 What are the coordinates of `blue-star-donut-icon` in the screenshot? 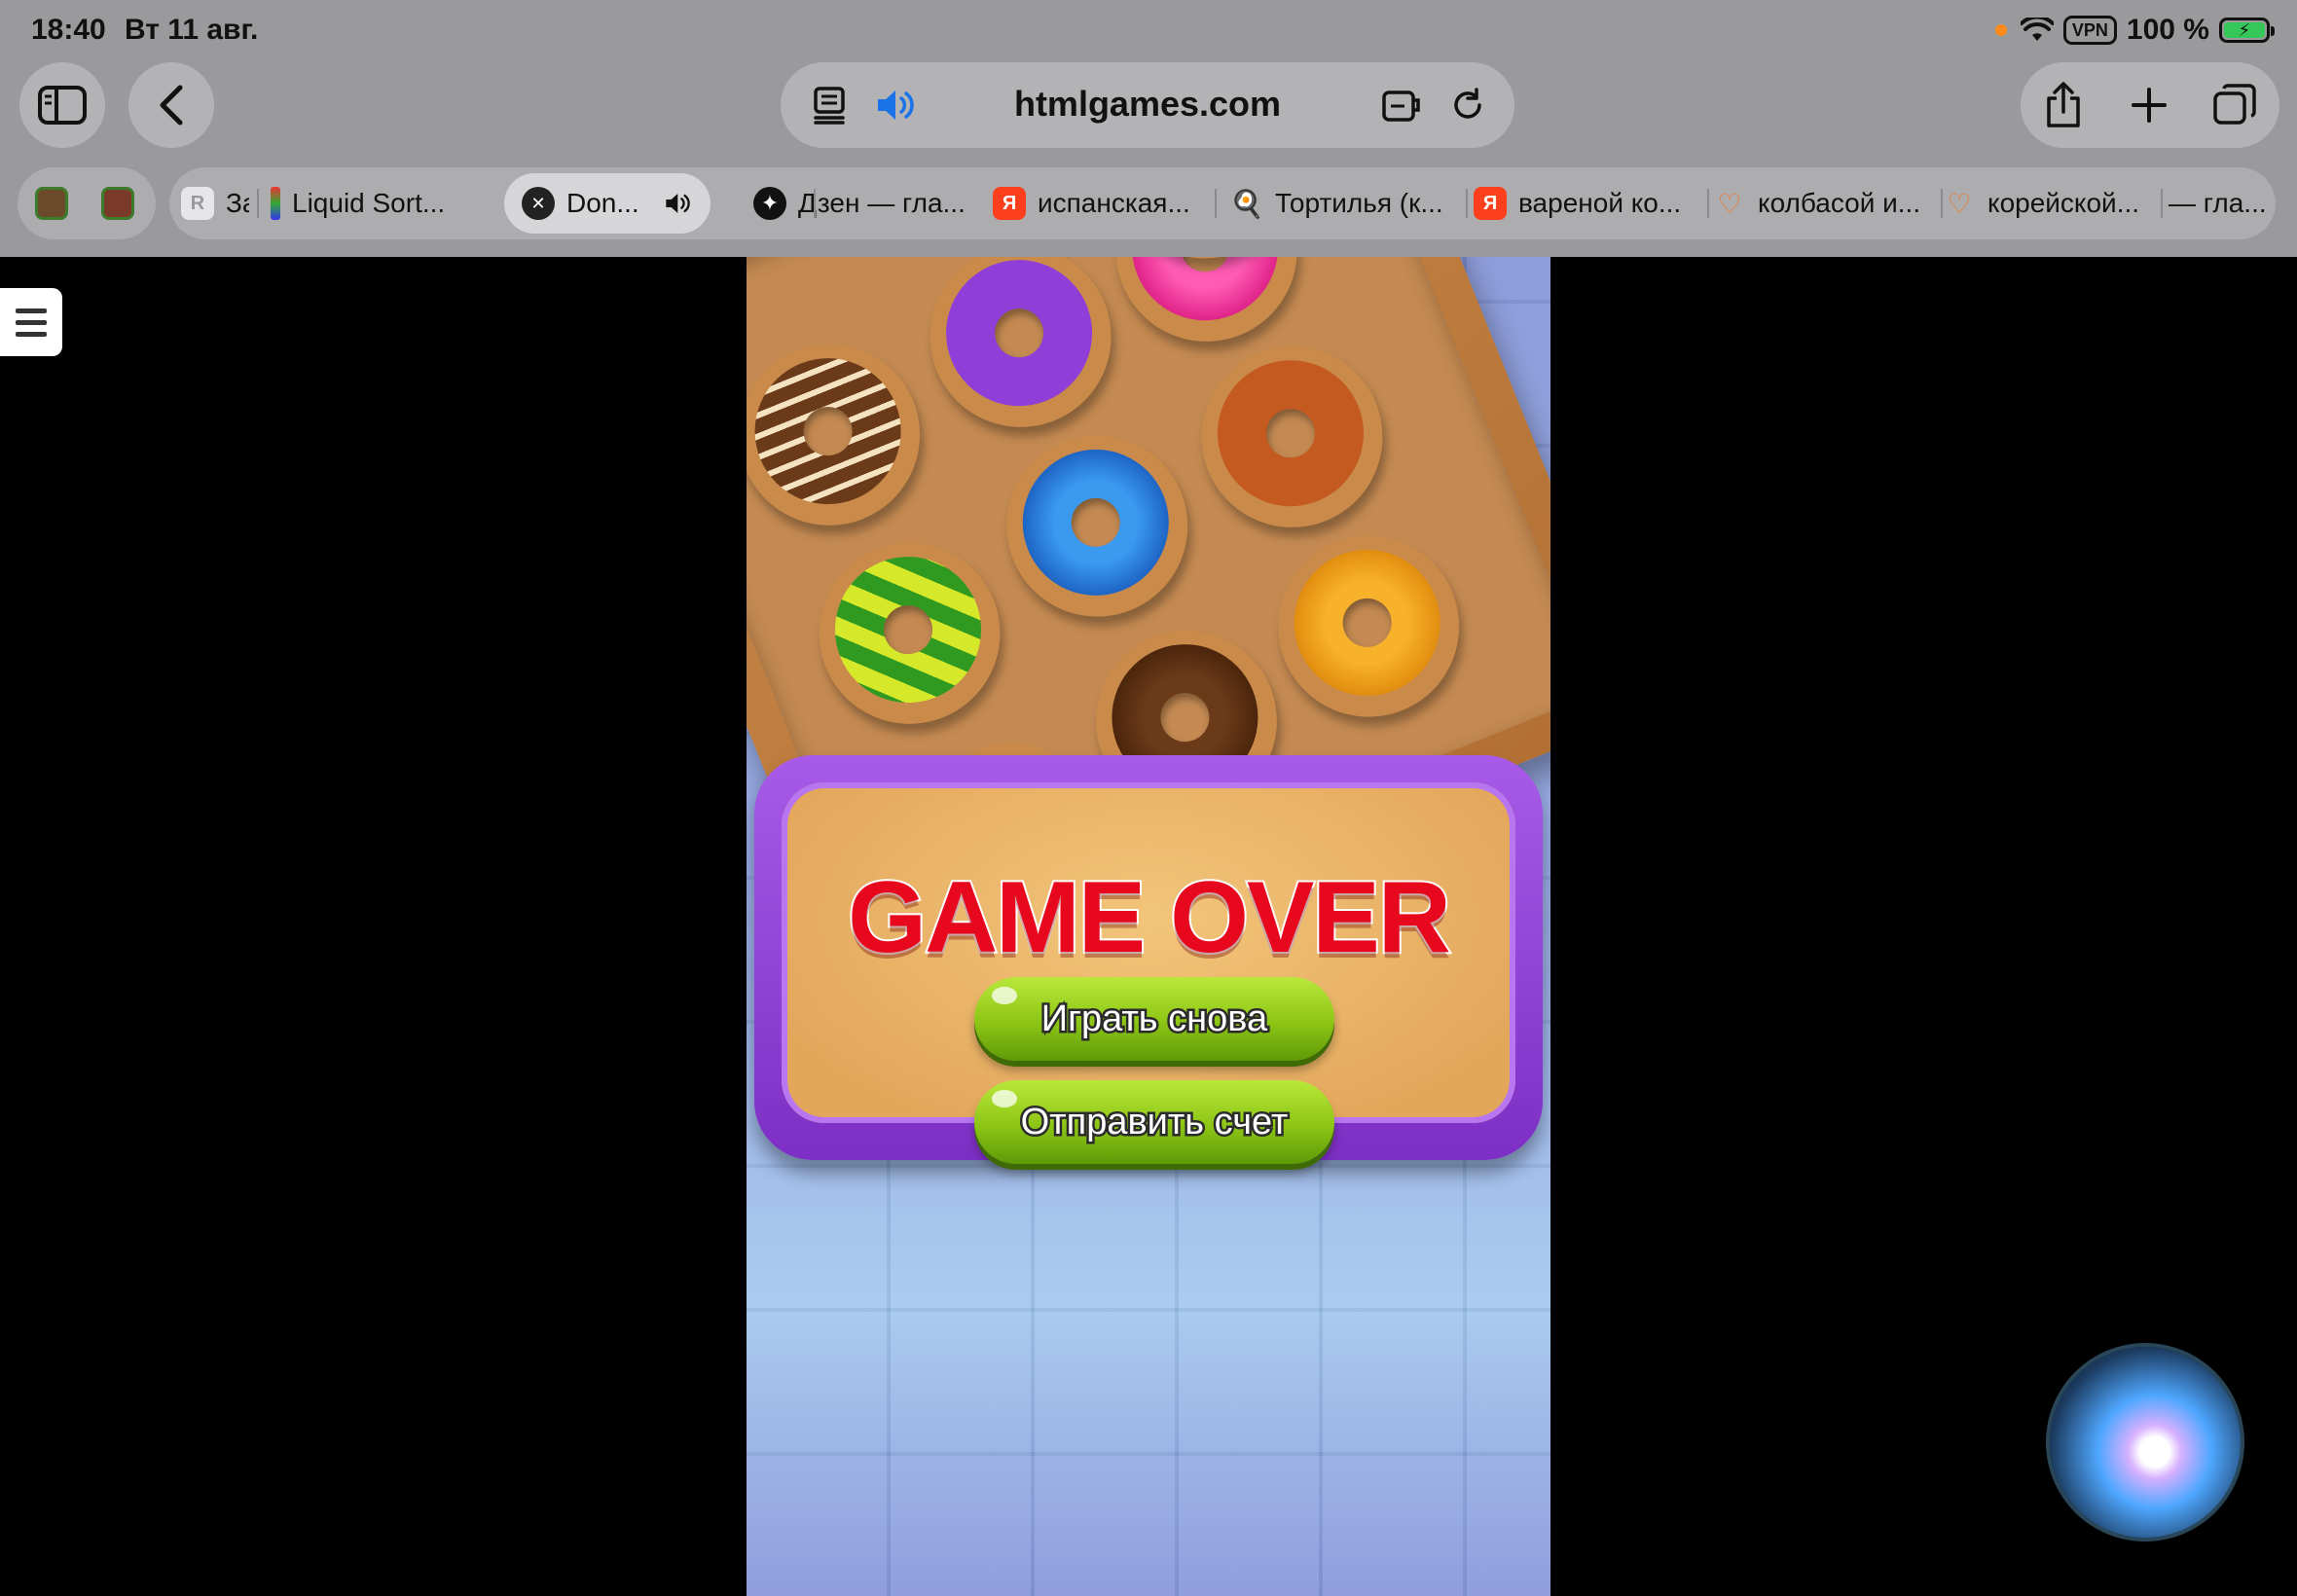 It's located at (1097, 526).